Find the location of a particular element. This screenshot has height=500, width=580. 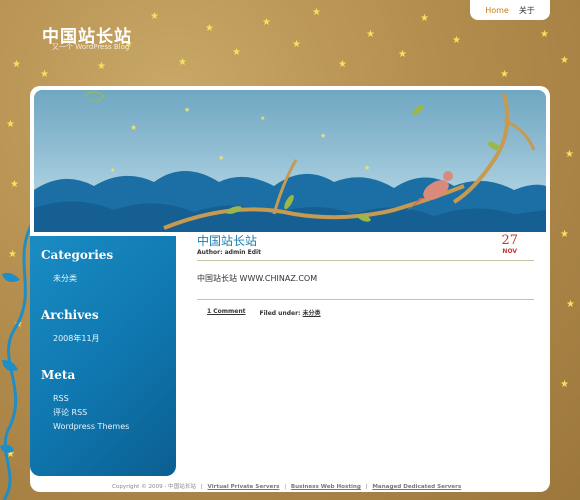

nav-home-link: Home is located at coordinates (497, 10).